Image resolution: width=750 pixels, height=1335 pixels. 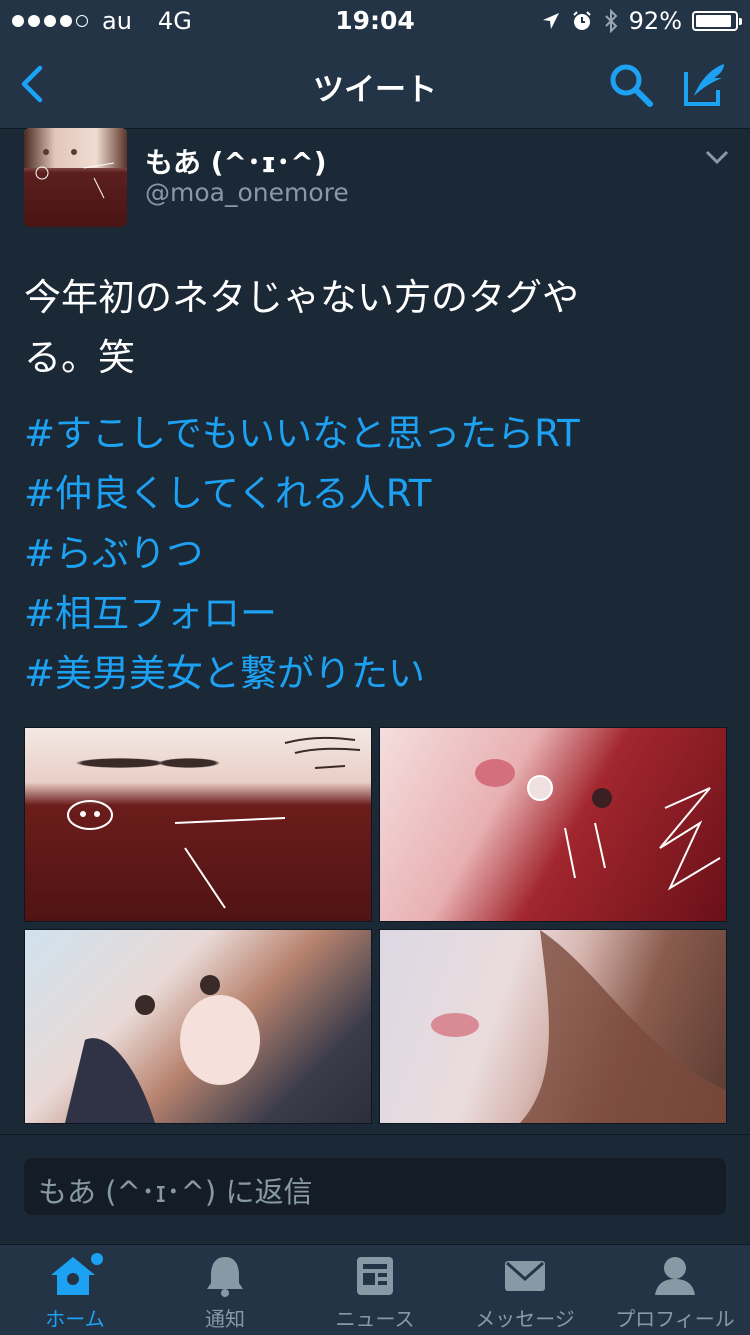 What do you see at coordinates (550, 21) in the screenshot?
I see `location-arrow-icon` at bounding box center [550, 21].